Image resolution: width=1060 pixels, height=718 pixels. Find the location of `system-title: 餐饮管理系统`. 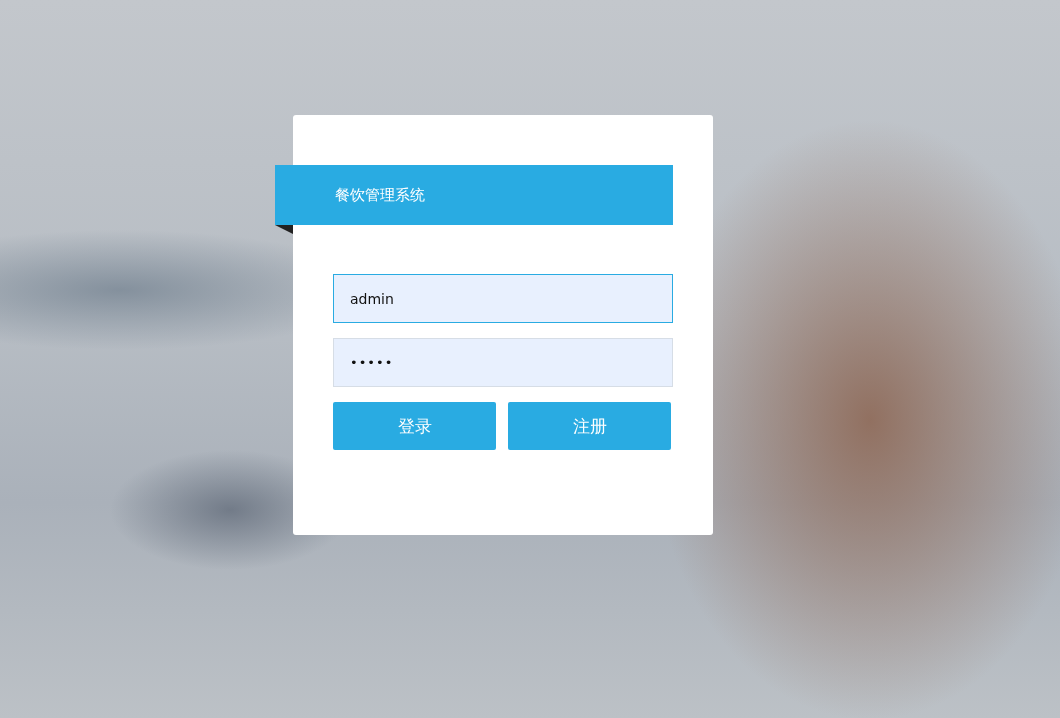

system-title: 餐饮管理系统 is located at coordinates (380, 195).